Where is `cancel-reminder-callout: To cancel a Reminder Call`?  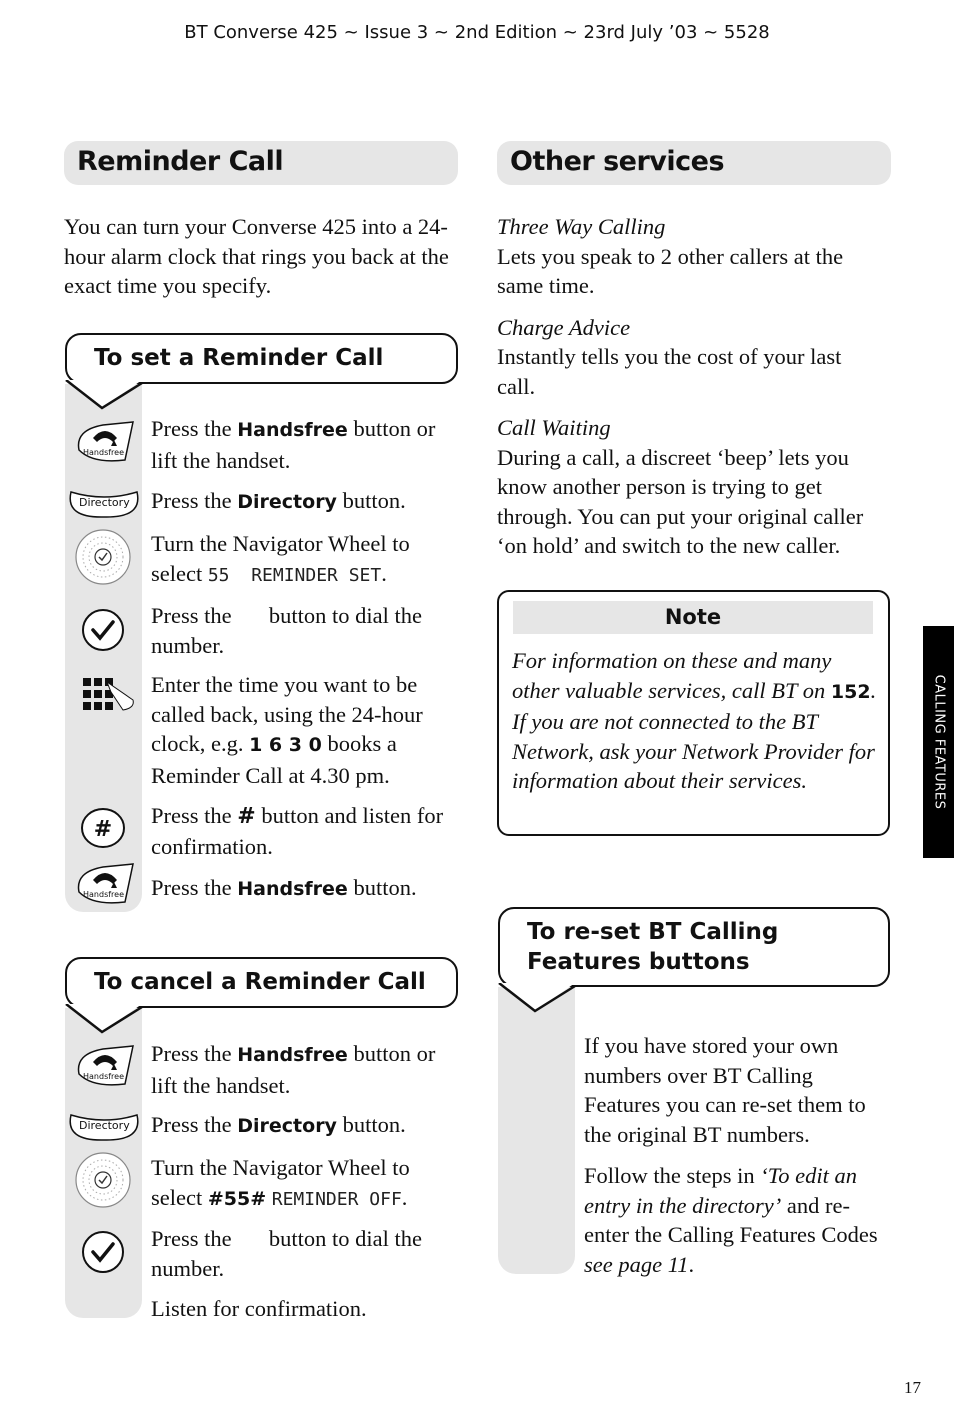
cancel-reminder-callout: To cancel a Reminder Call is located at coordinates (261, 982).